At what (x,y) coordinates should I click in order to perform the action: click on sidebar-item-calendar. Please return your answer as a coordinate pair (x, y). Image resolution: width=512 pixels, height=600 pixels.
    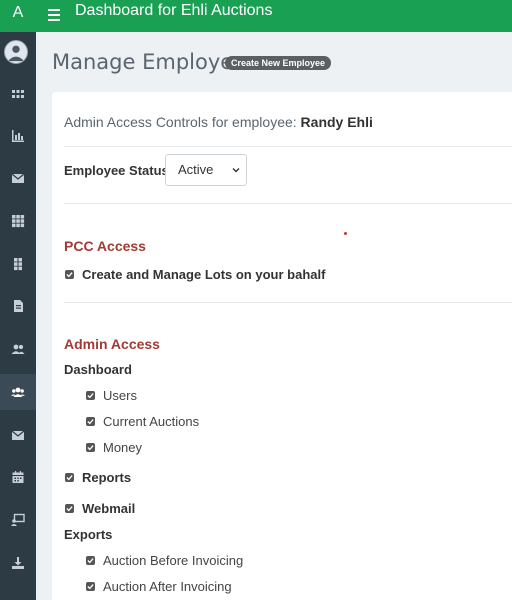
    Looking at the image, I should click on (18, 477).